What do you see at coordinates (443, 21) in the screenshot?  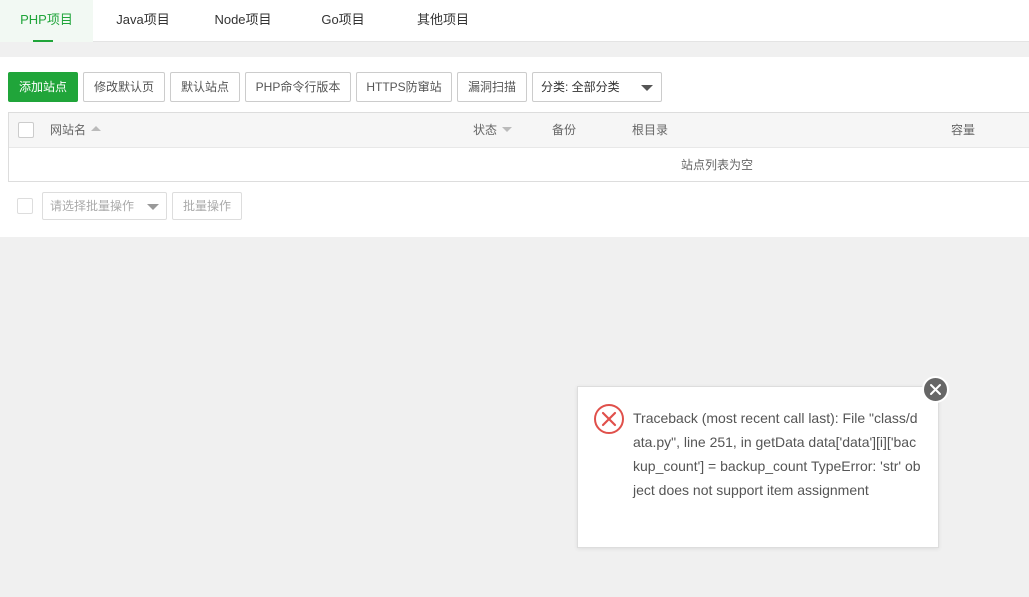 I see `tab-other: 其他项目` at bounding box center [443, 21].